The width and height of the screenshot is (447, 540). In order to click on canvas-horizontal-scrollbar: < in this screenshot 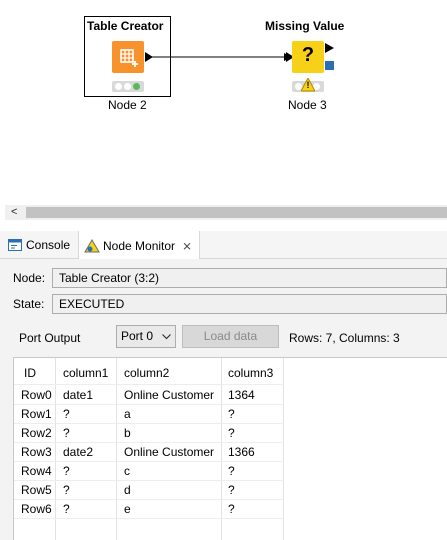, I will do `click(226, 212)`.